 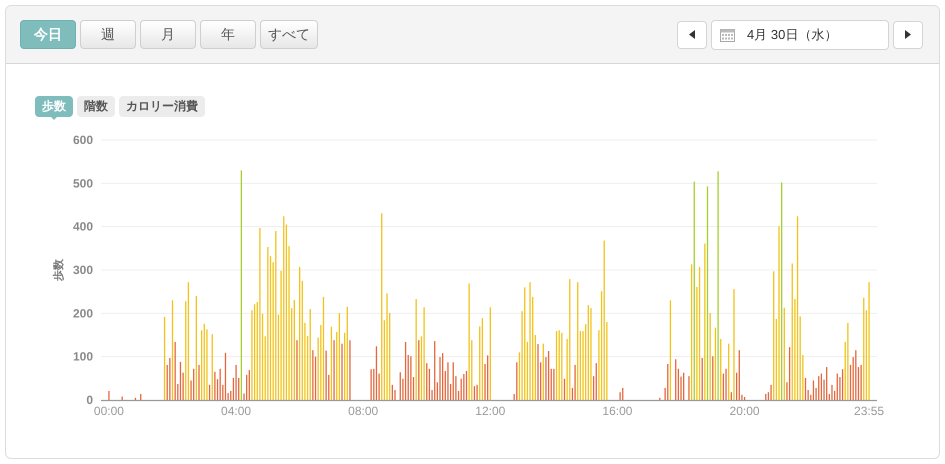 What do you see at coordinates (168, 34) in the screenshot?
I see `period-tab: 月` at bounding box center [168, 34].